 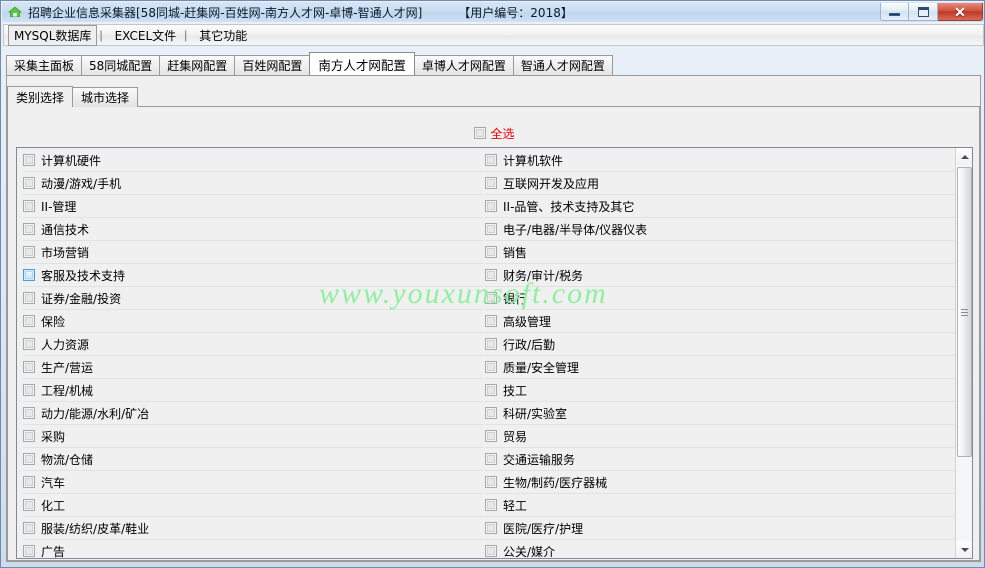 I want to click on scroll-down-button, so click(x=964, y=549).